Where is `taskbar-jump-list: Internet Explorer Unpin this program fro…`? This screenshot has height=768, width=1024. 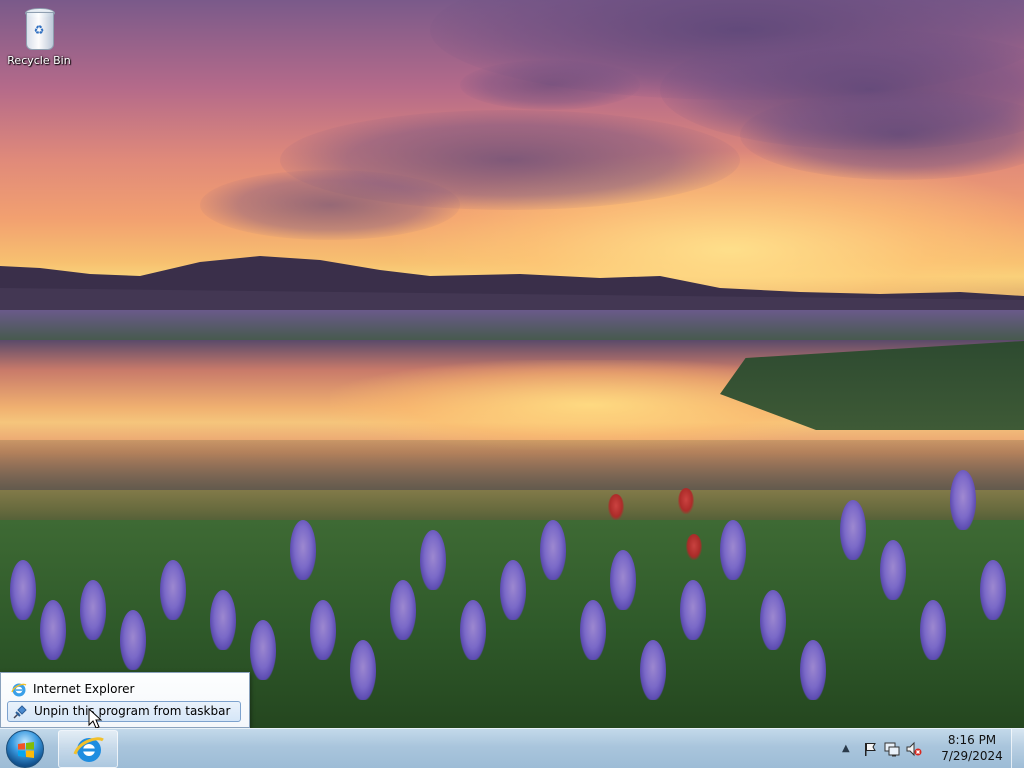
taskbar-jump-list: Internet Explorer Unpin this program fro… is located at coordinates (125, 700).